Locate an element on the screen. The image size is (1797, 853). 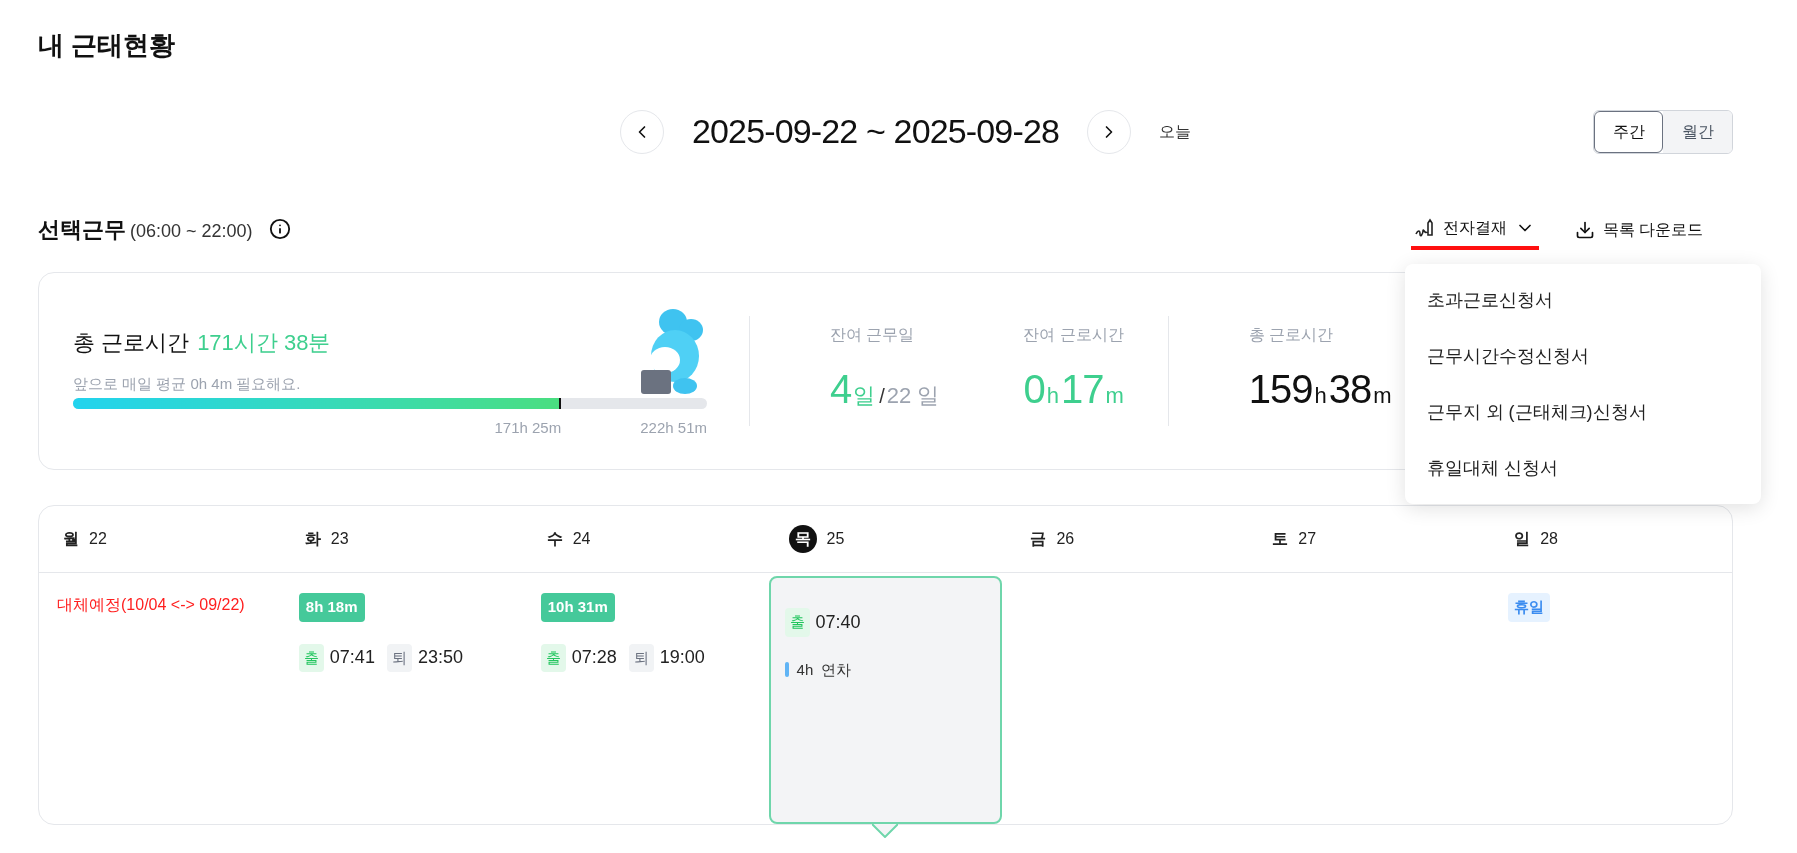
work-hours: (06:00 ~ 22:00) is located at coordinates (191, 231).